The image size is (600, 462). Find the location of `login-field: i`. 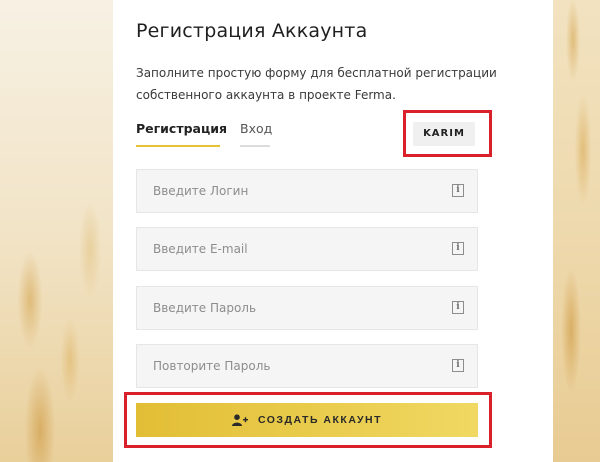

login-field: i is located at coordinates (307, 191).